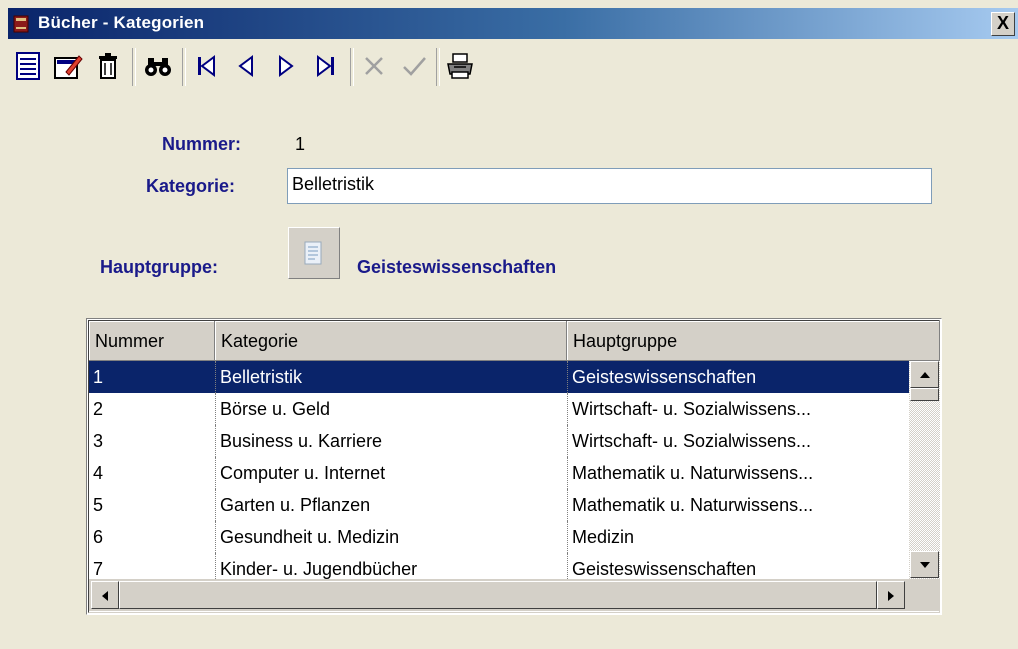  I want to click on cell-nummer: 4, so click(98, 473).